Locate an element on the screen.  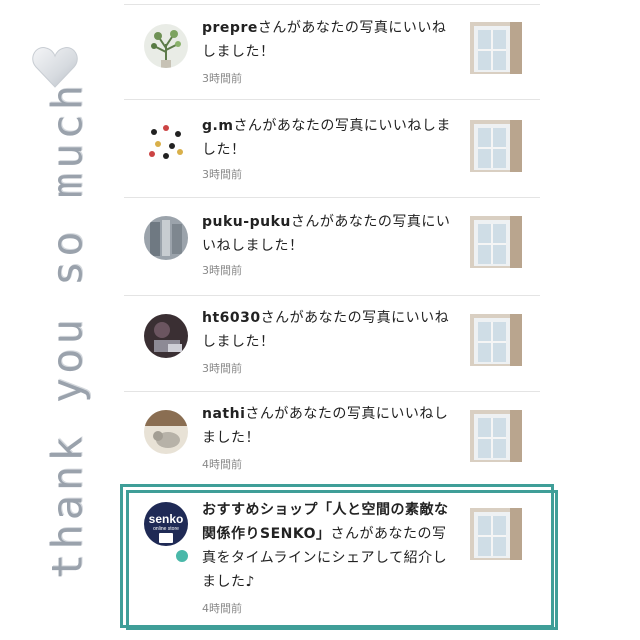
notification-row: puku-pukuさんがあなたの写真にいいねしました！ 3時間前 is located at coordinates (332, 247).